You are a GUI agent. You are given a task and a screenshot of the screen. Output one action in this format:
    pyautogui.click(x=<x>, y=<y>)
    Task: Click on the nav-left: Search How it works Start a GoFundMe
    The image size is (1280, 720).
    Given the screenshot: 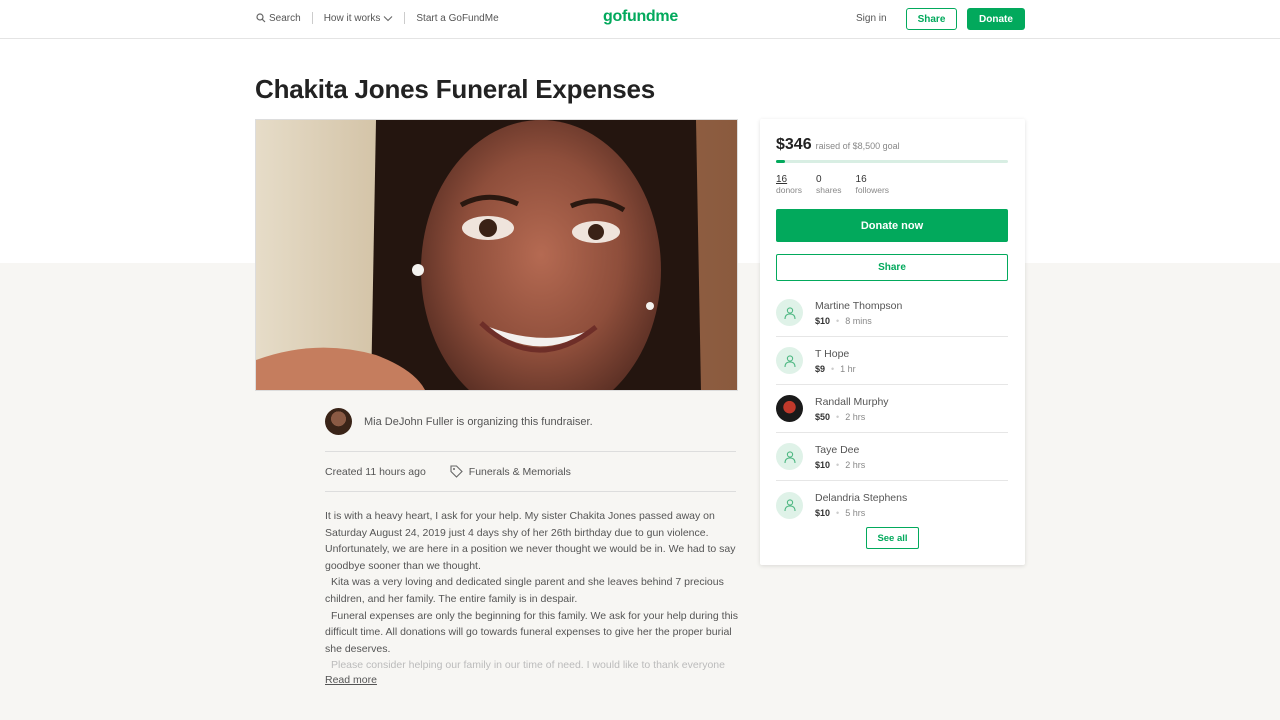 What is the action you would take?
    pyautogui.click(x=377, y=18)
    